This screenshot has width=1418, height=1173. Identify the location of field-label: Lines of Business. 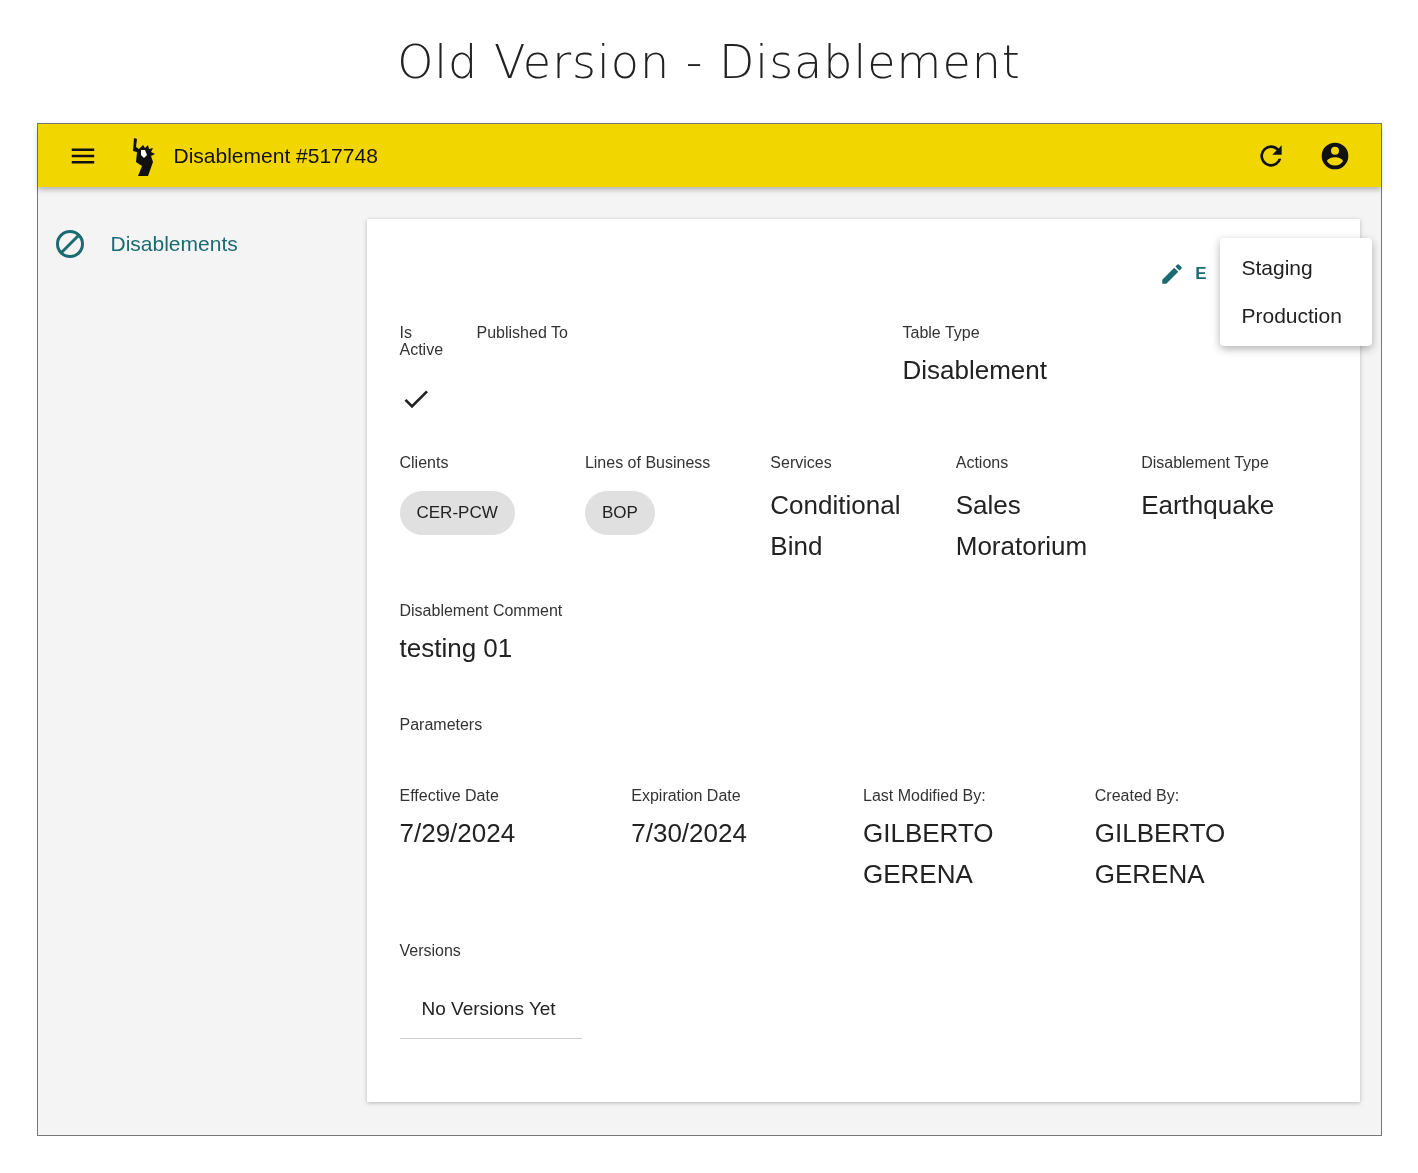
(648, 463).